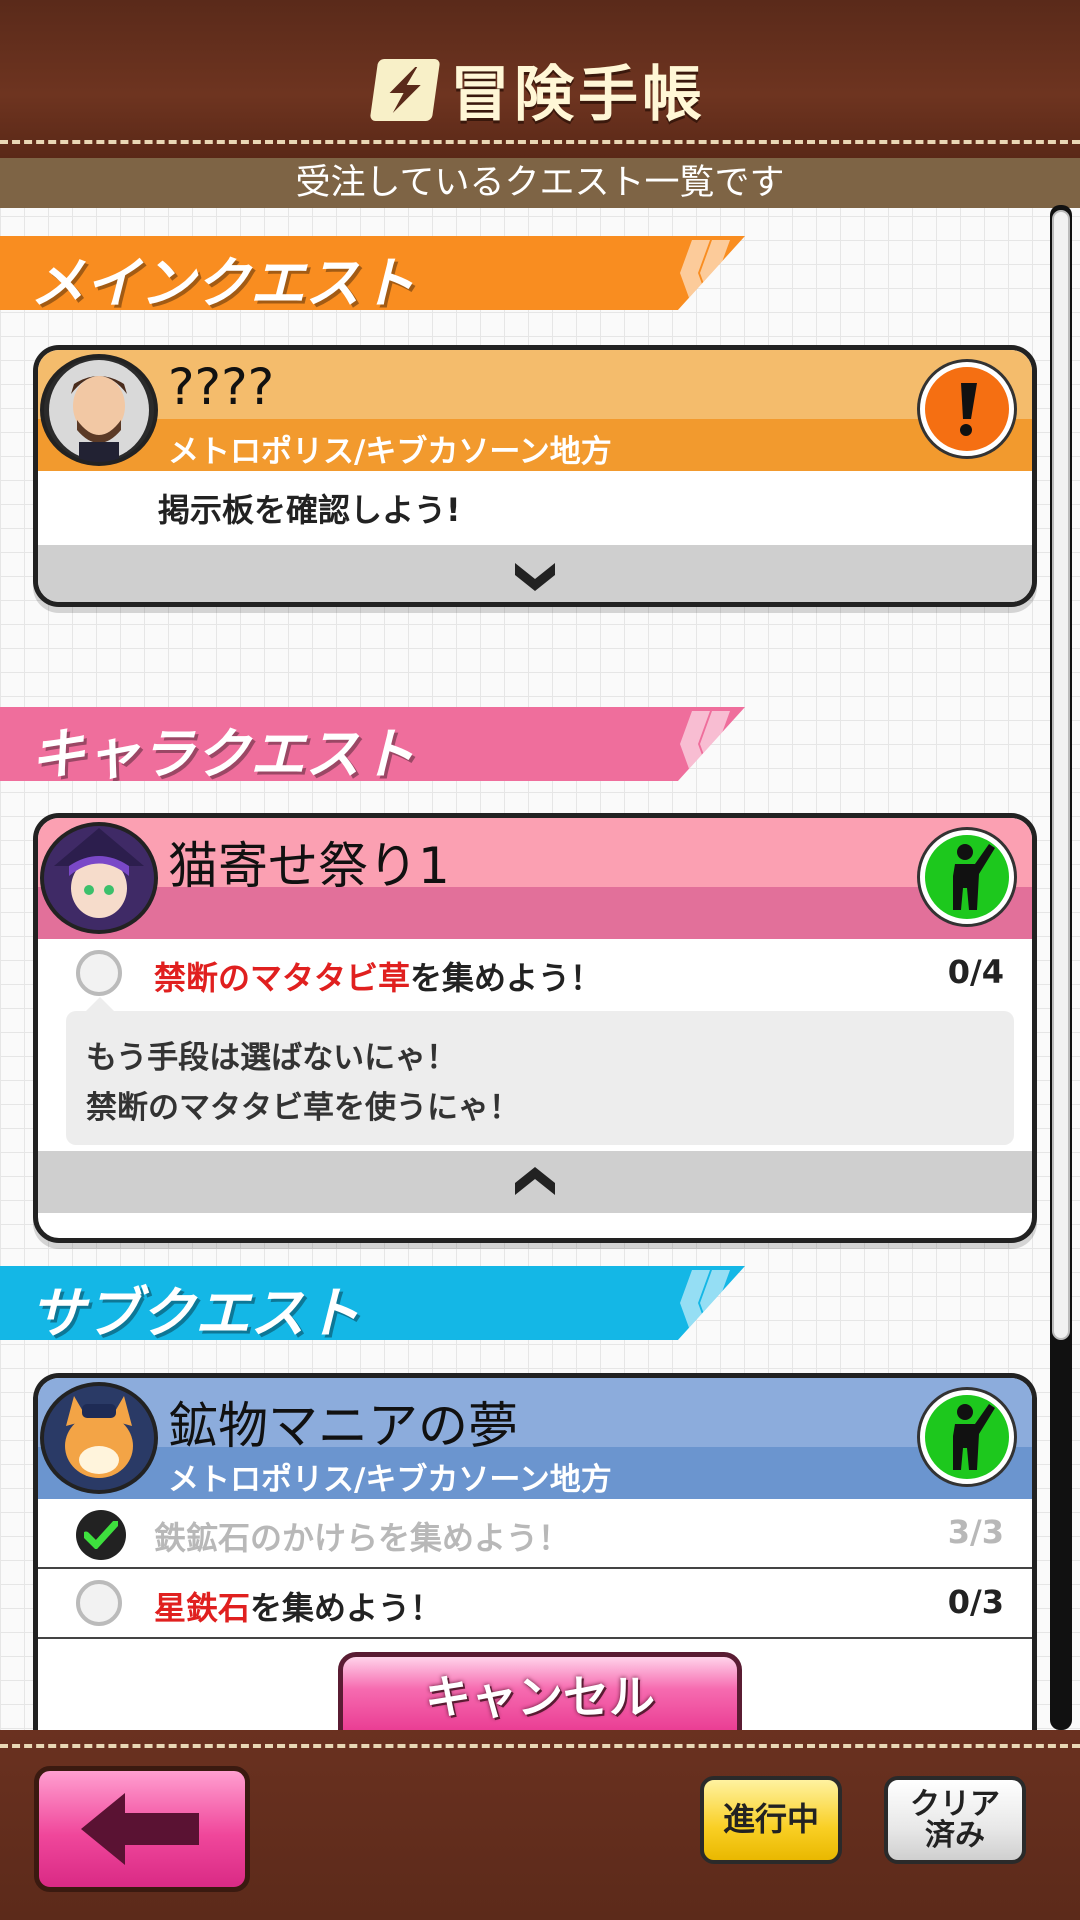  What do you see at coordinates (298, 1608) in the screenshot?
I see `task-text: 星鉄石を集めよう！` at bounding box center [298, 1608].